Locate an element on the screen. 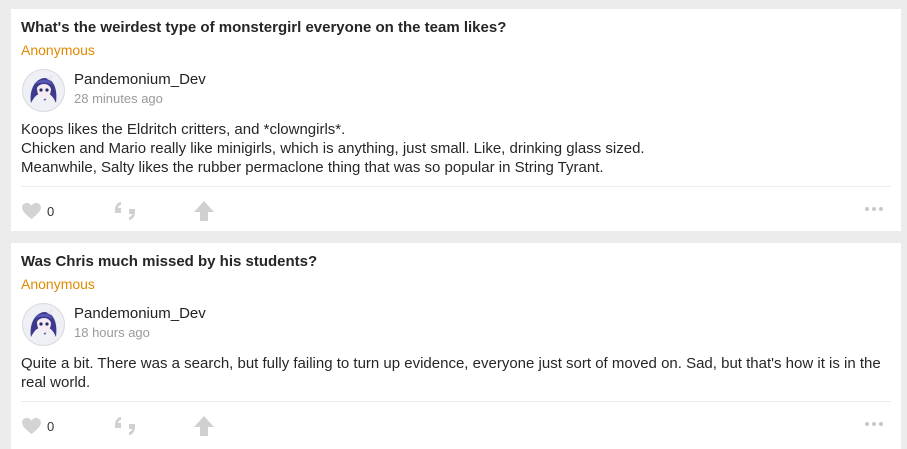 This screenshot has width=907, height=449. answer-timestamp: 28 minutes ago is located at coordinates (118, 98).